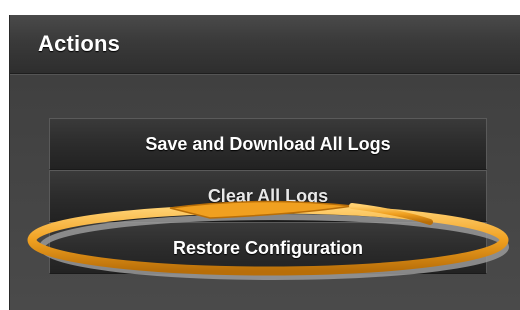 The width and height of the screenshot is (520, 310). What do you see at coordinates (268, 144) in the screenshot?
I see `save-download-logs-button: Save and Download All Logs` at bounding box center [268, 144].